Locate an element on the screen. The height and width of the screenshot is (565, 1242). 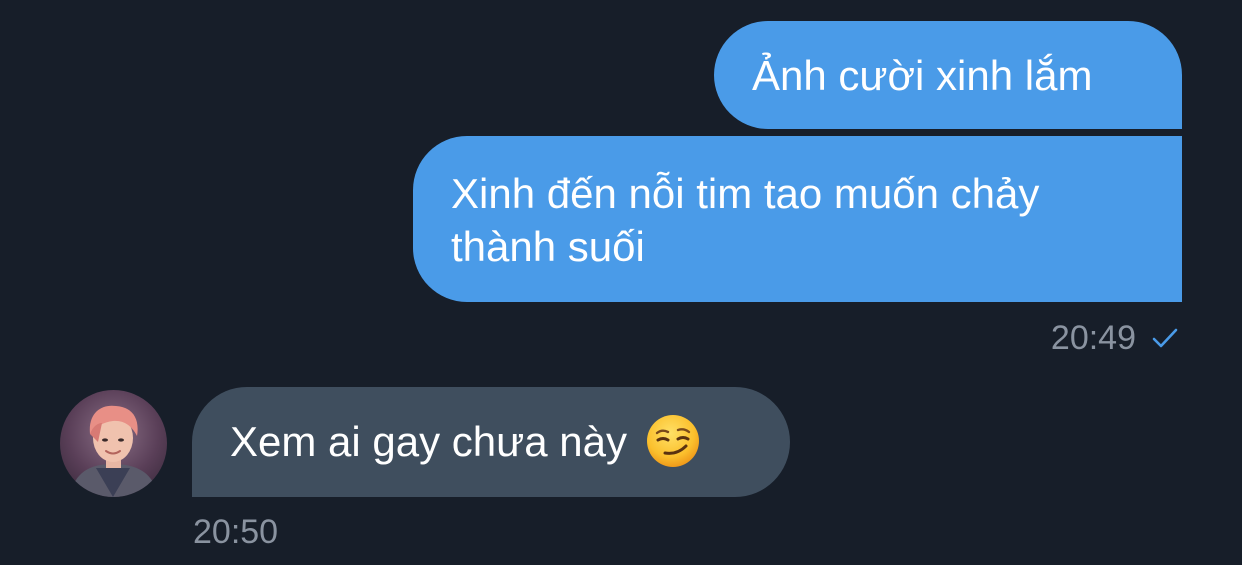
incoming-message-meta: 20:50 is located at coordinates (235, 532).